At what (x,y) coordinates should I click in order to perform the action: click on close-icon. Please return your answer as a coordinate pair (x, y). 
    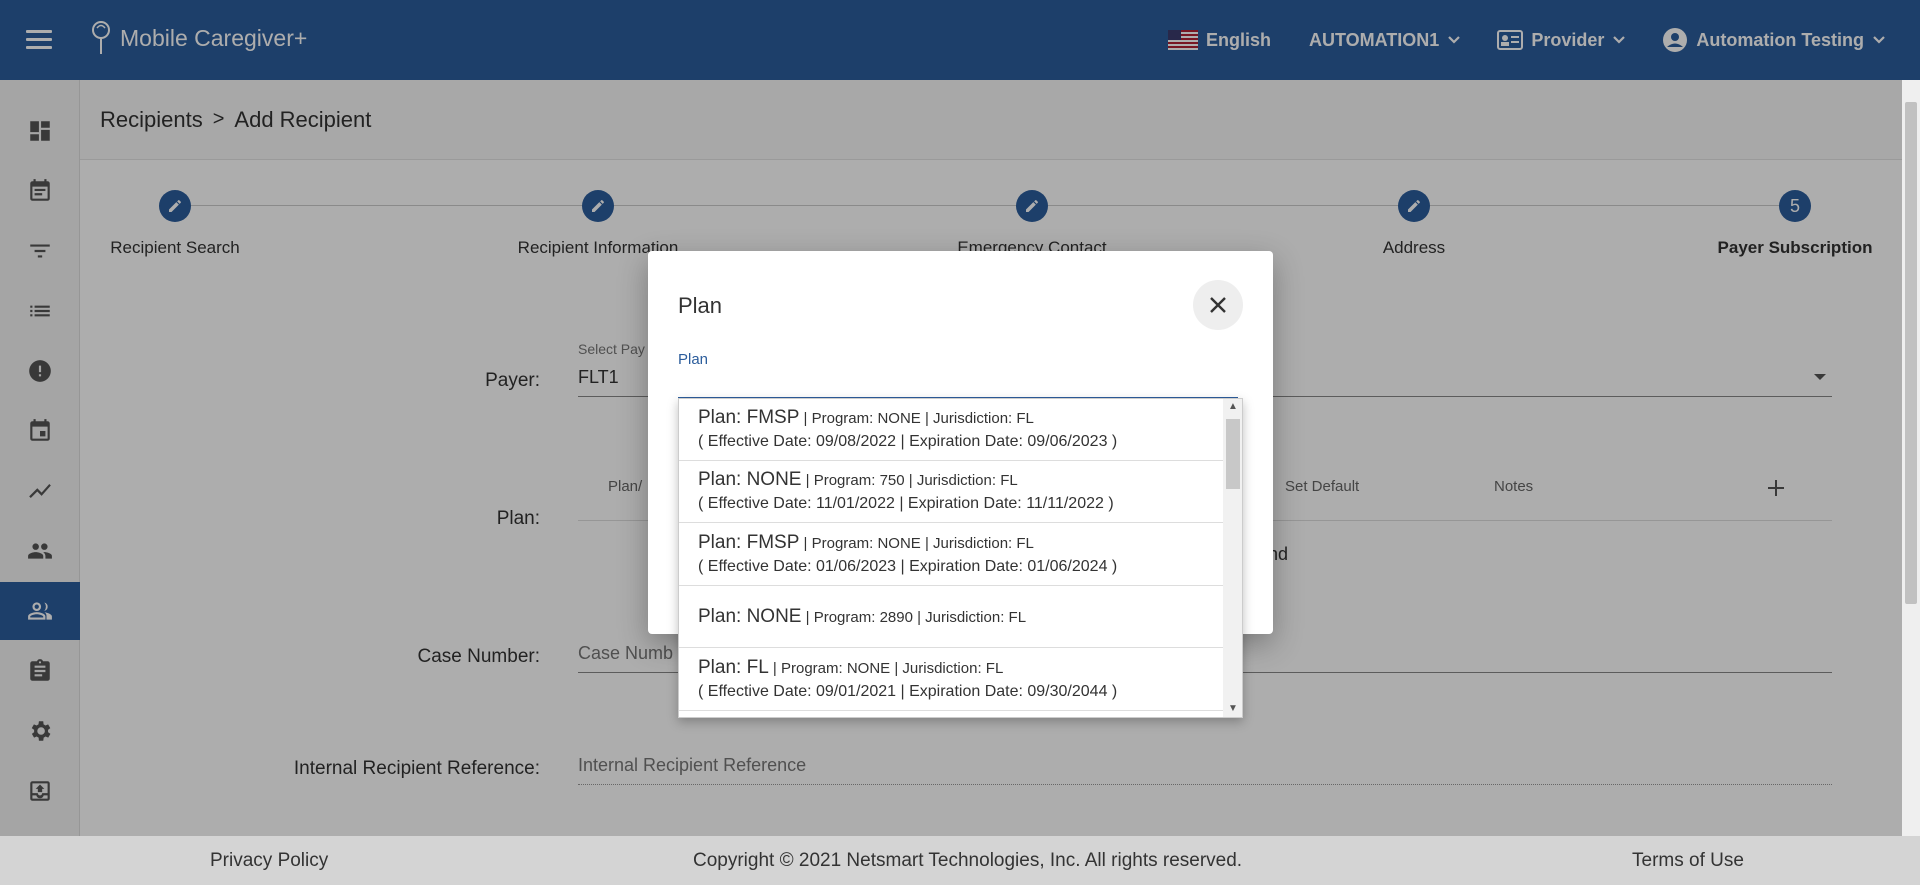
    Looking at the image, I should click on (1218, 305).